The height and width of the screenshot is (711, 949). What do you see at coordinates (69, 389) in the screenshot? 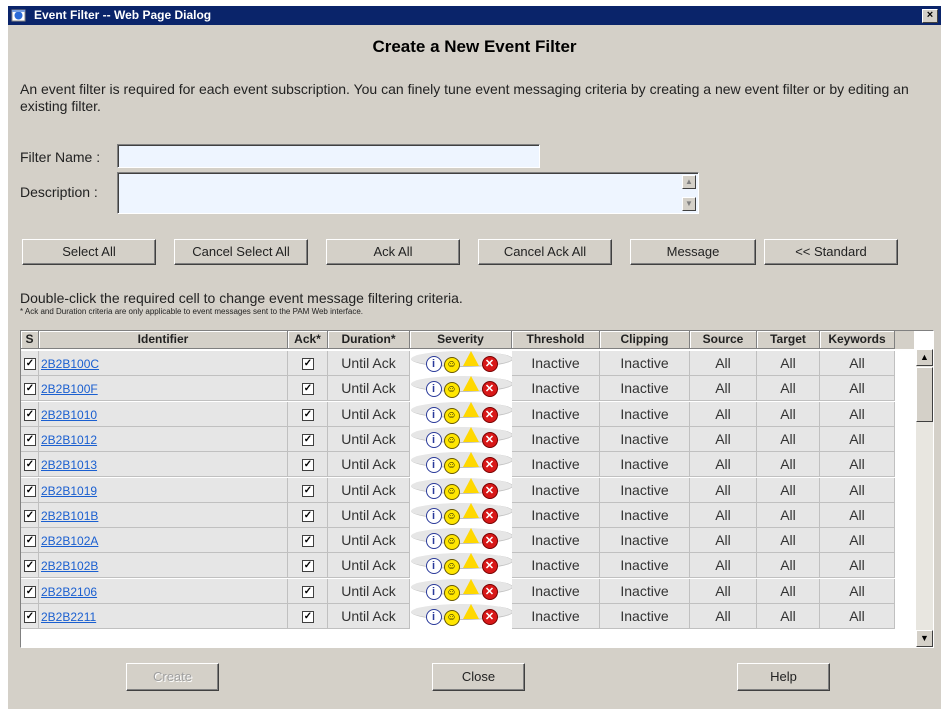
I see `identifier-link: 2B2B100F` at bounding box center [69, 389].